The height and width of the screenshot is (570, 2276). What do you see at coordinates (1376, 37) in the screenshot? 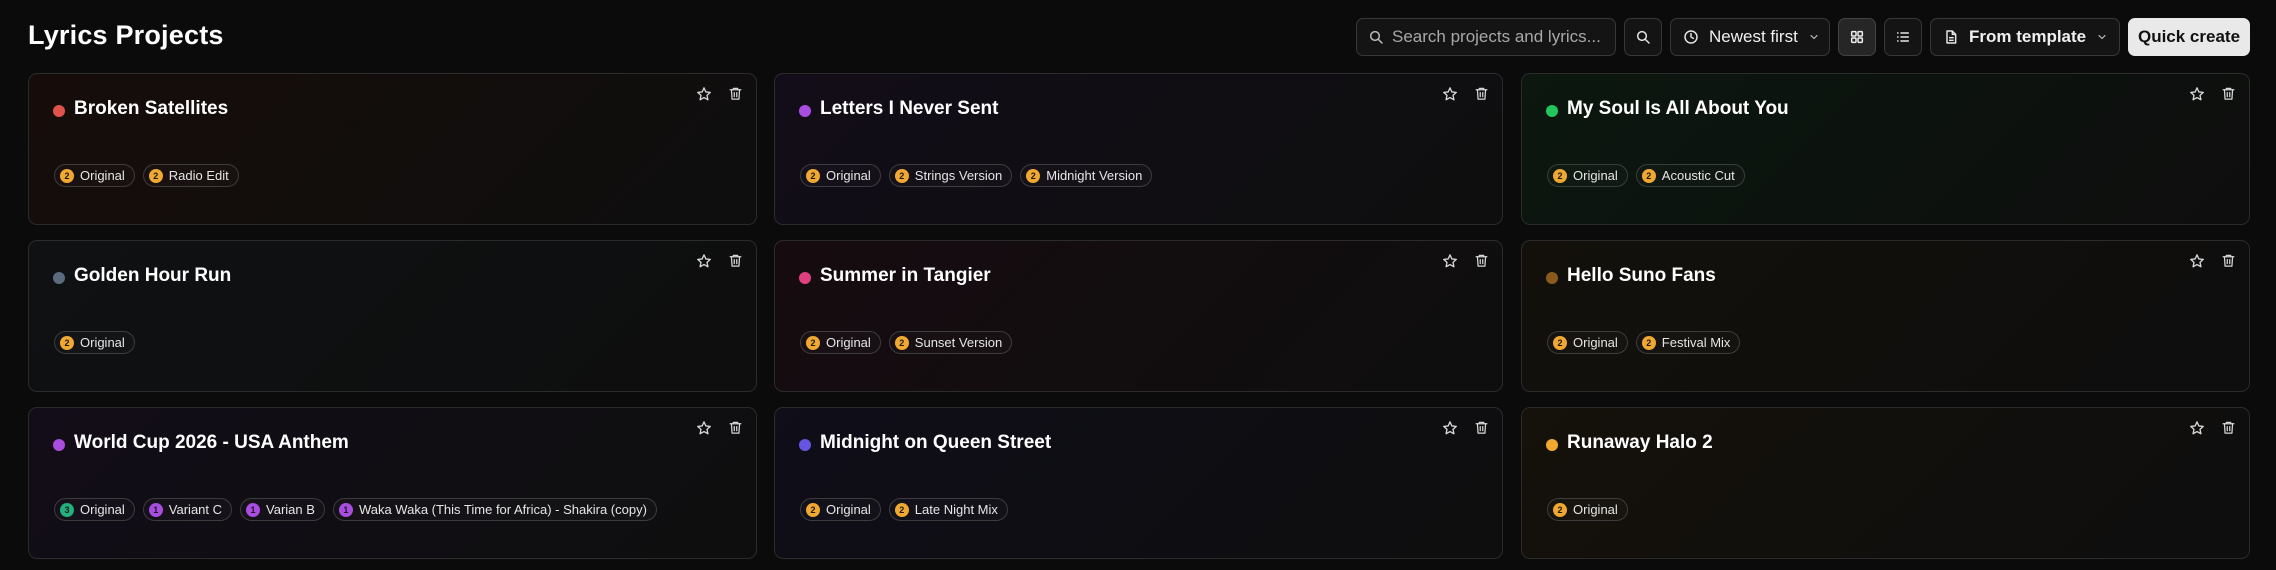
I see `search-icon` at bounding box center [1376, 37].